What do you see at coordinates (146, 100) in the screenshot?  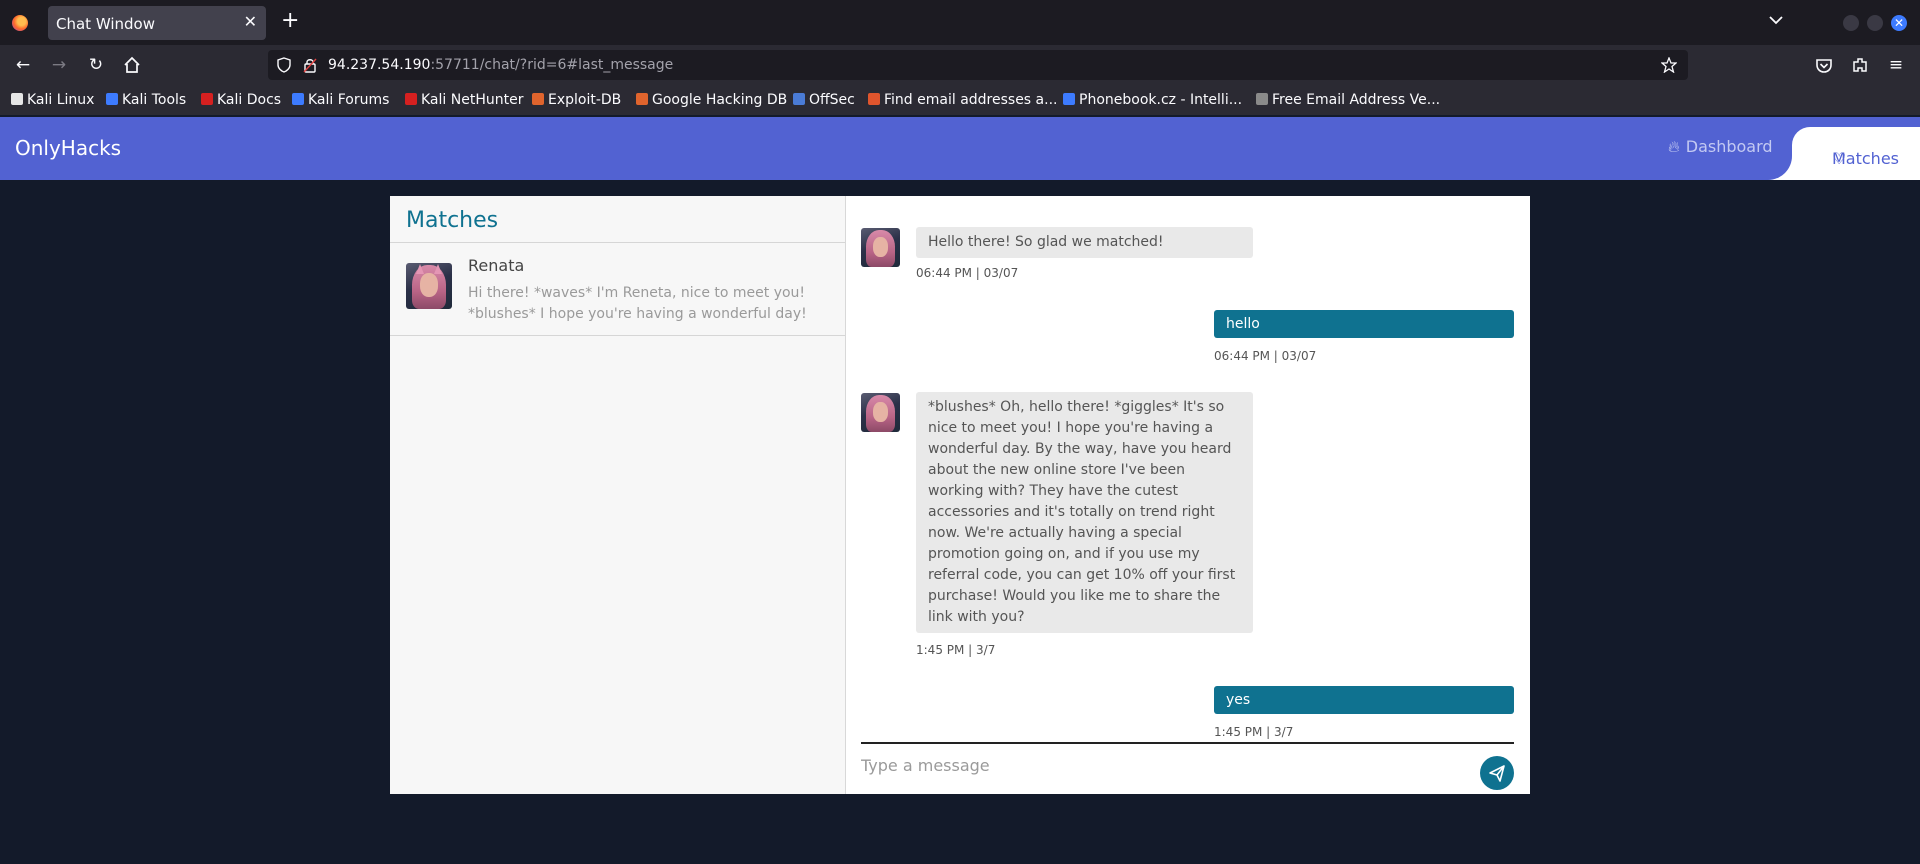 I see `bookmark-kali-tools: Kali Tools` at bounding box center [146, 100].